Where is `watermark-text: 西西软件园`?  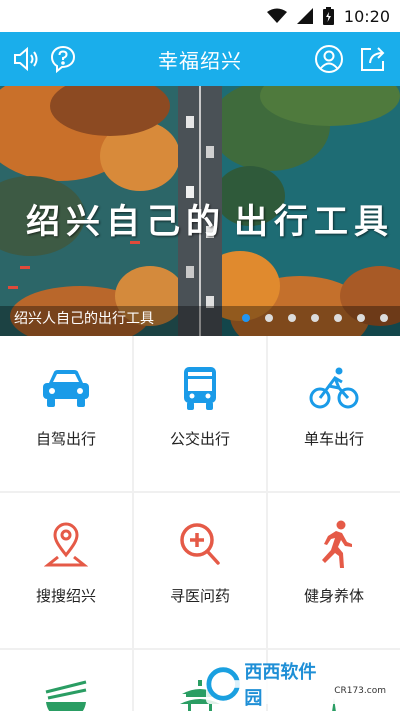 watermark-text: 西西软件园 is located at coordinates (280, 685).